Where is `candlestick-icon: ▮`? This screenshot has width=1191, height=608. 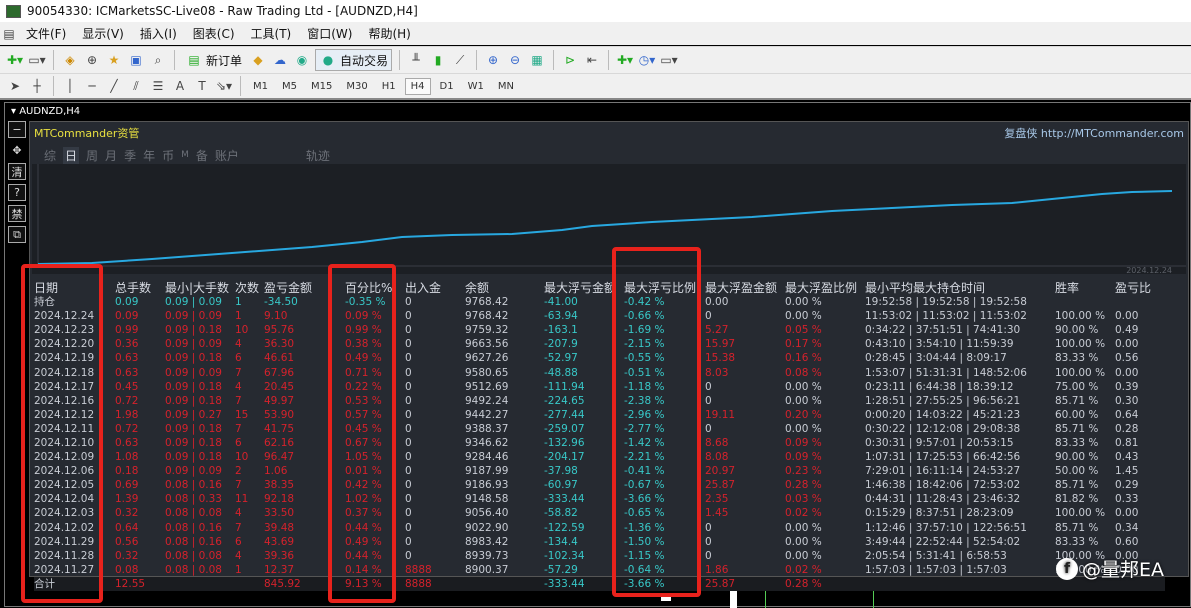
candlestick-icon: ▮ is located at coordinates (438, 60).